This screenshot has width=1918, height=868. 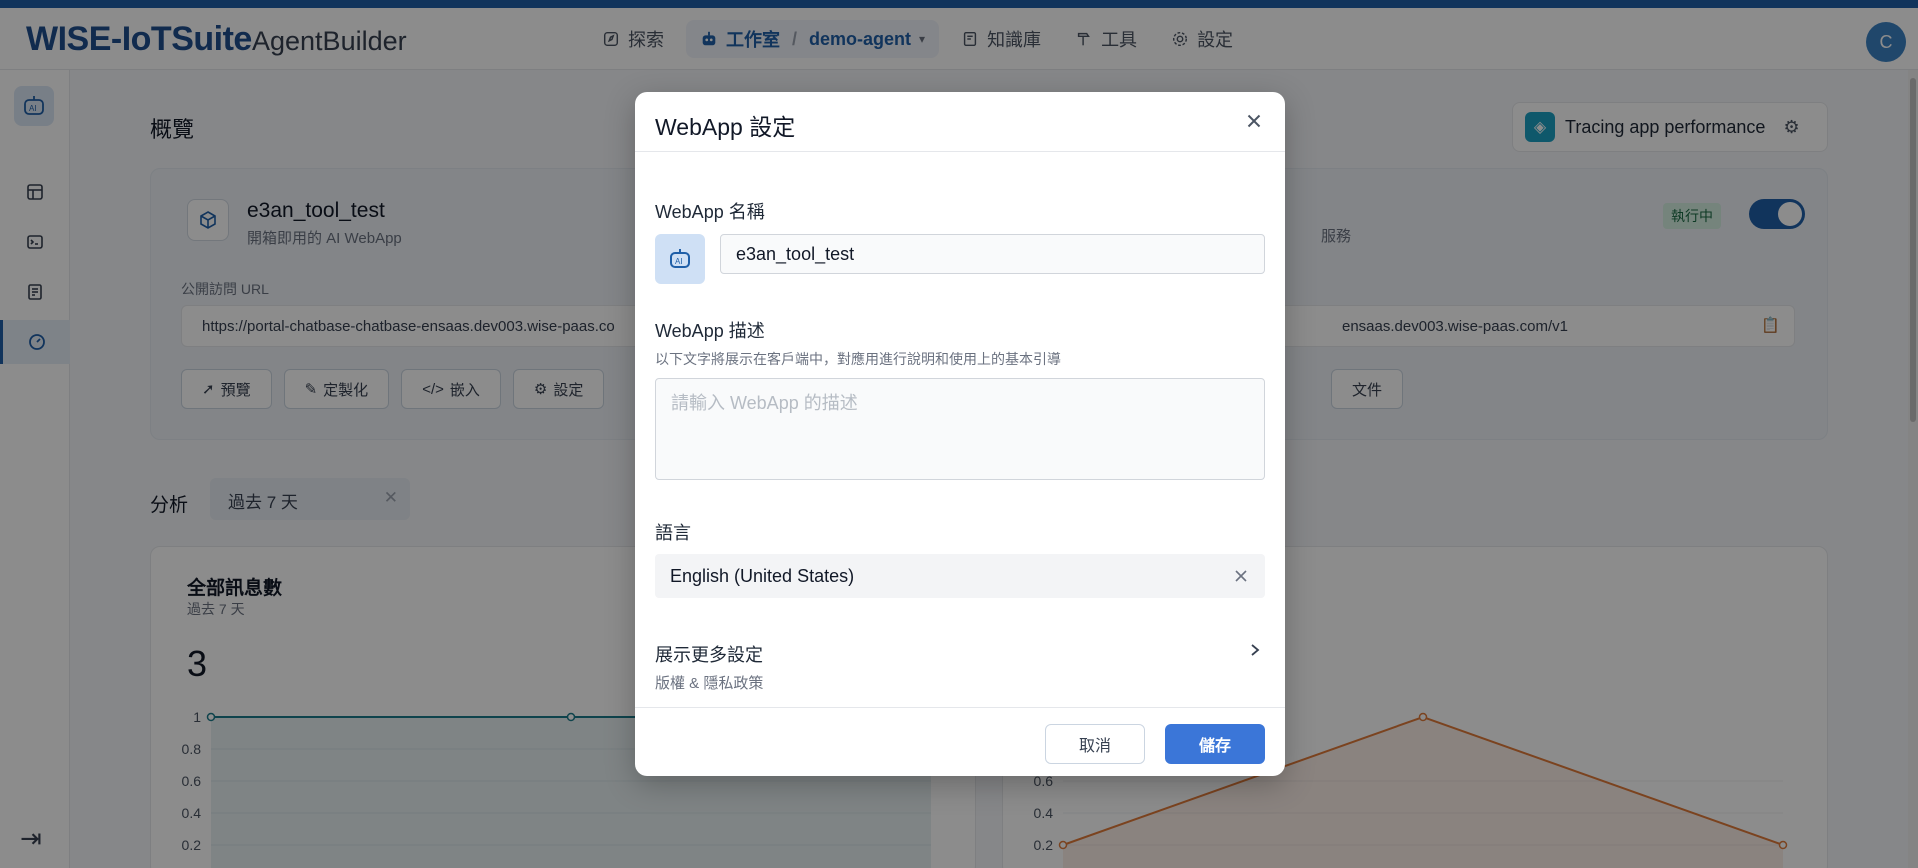 I want to click on chevron-right-icon, so click(x=1255, y=650).